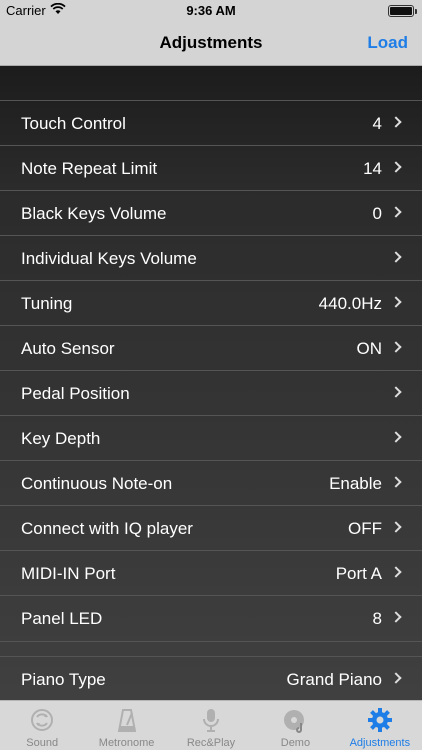  I want to click on tab-metronome: Metronome, so click(126, 725).